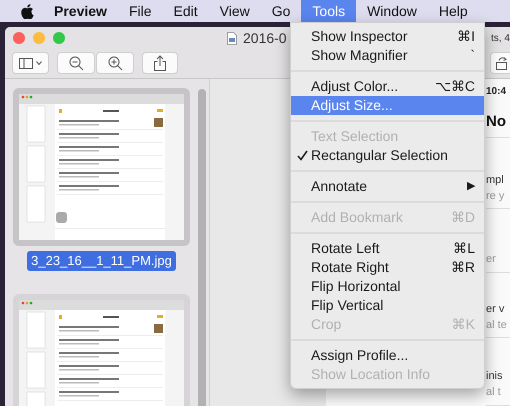 Image resolution: width=510 pixels, height=406 pixels. What do you see at coordinates (26, 63) in the screenshot?
I see `sidebar-icon` at bounding box center [26, 63].